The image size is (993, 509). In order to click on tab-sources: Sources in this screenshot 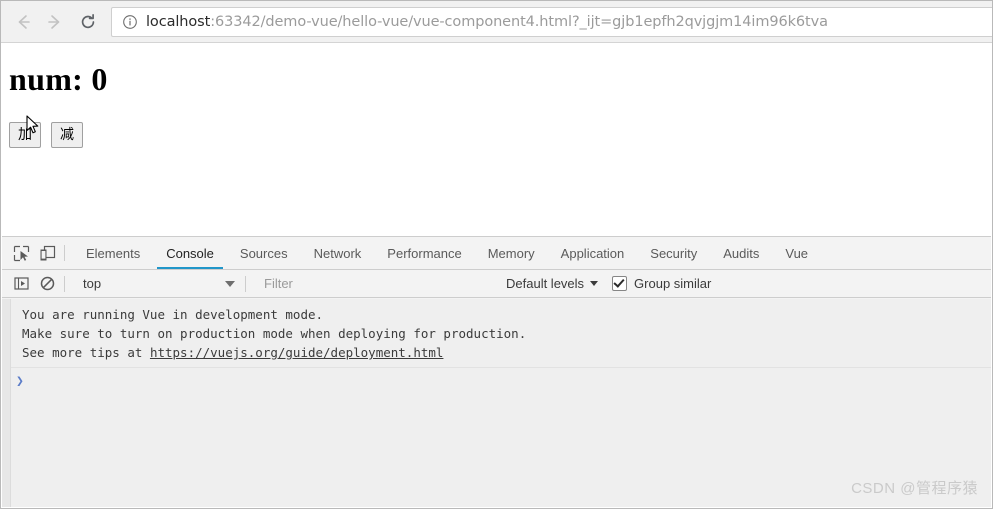, I will do `click(264, 253)`.